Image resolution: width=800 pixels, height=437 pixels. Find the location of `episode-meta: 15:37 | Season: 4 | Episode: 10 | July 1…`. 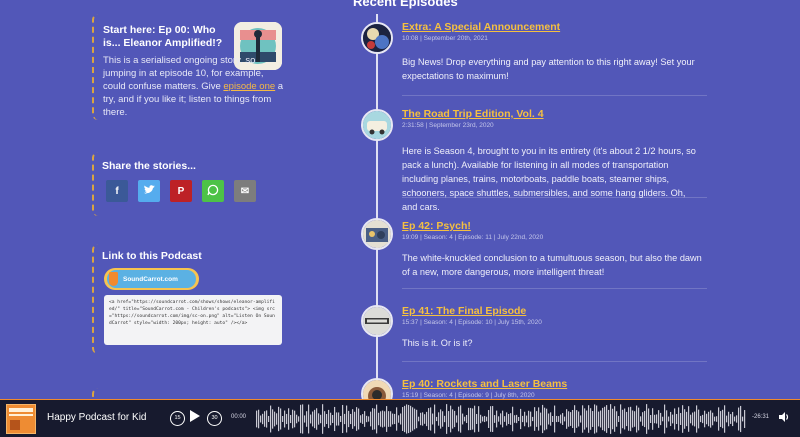

episode-meta: 15:37 | Season: 4 | Episode: 10 | July 1… is located at coordinates (472, 322).